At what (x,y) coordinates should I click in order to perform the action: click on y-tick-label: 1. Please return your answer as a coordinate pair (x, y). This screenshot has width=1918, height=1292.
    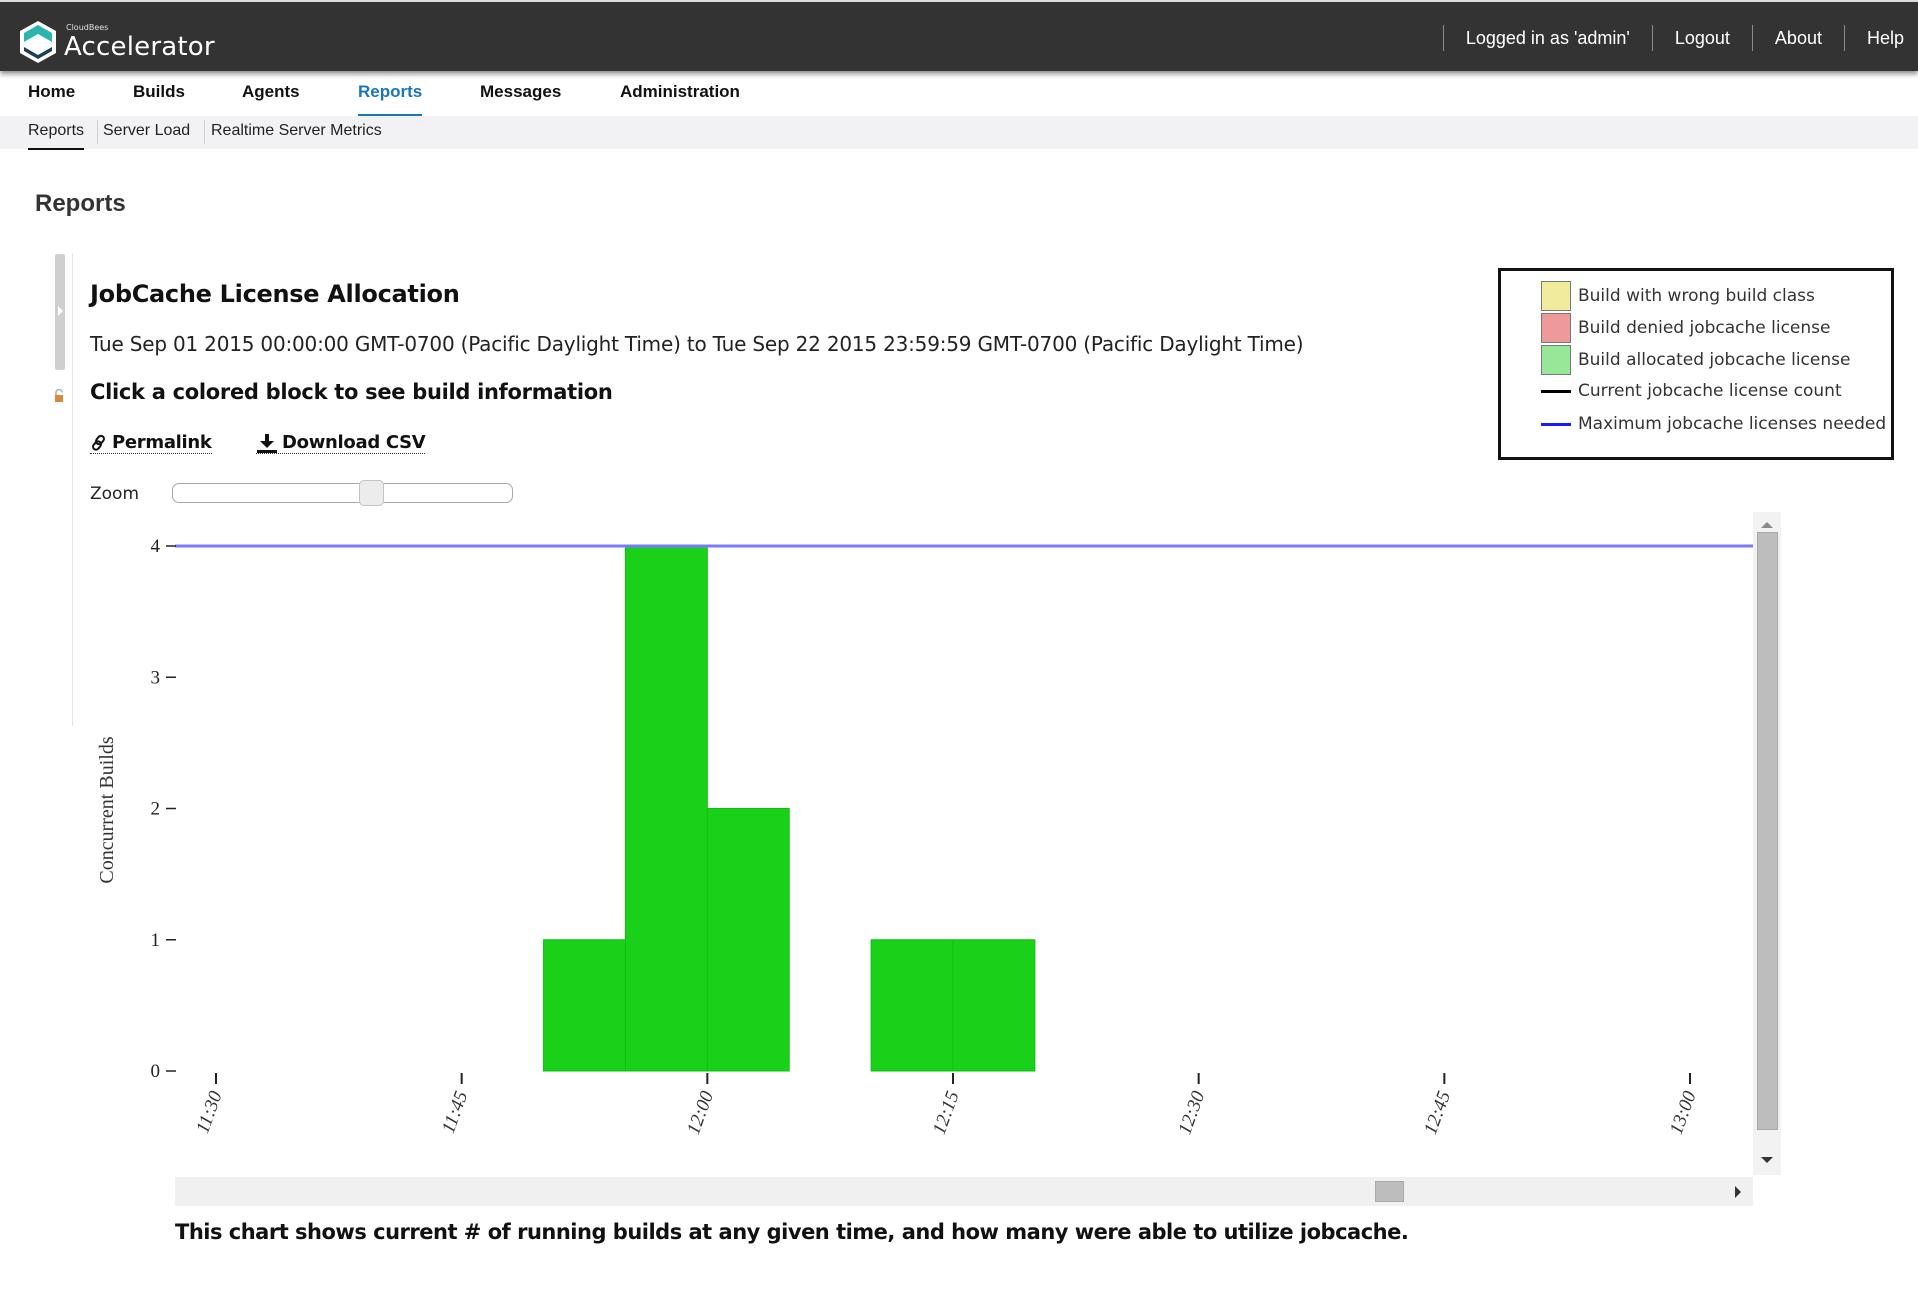
    Looking at the image, I should click on (156, 940).